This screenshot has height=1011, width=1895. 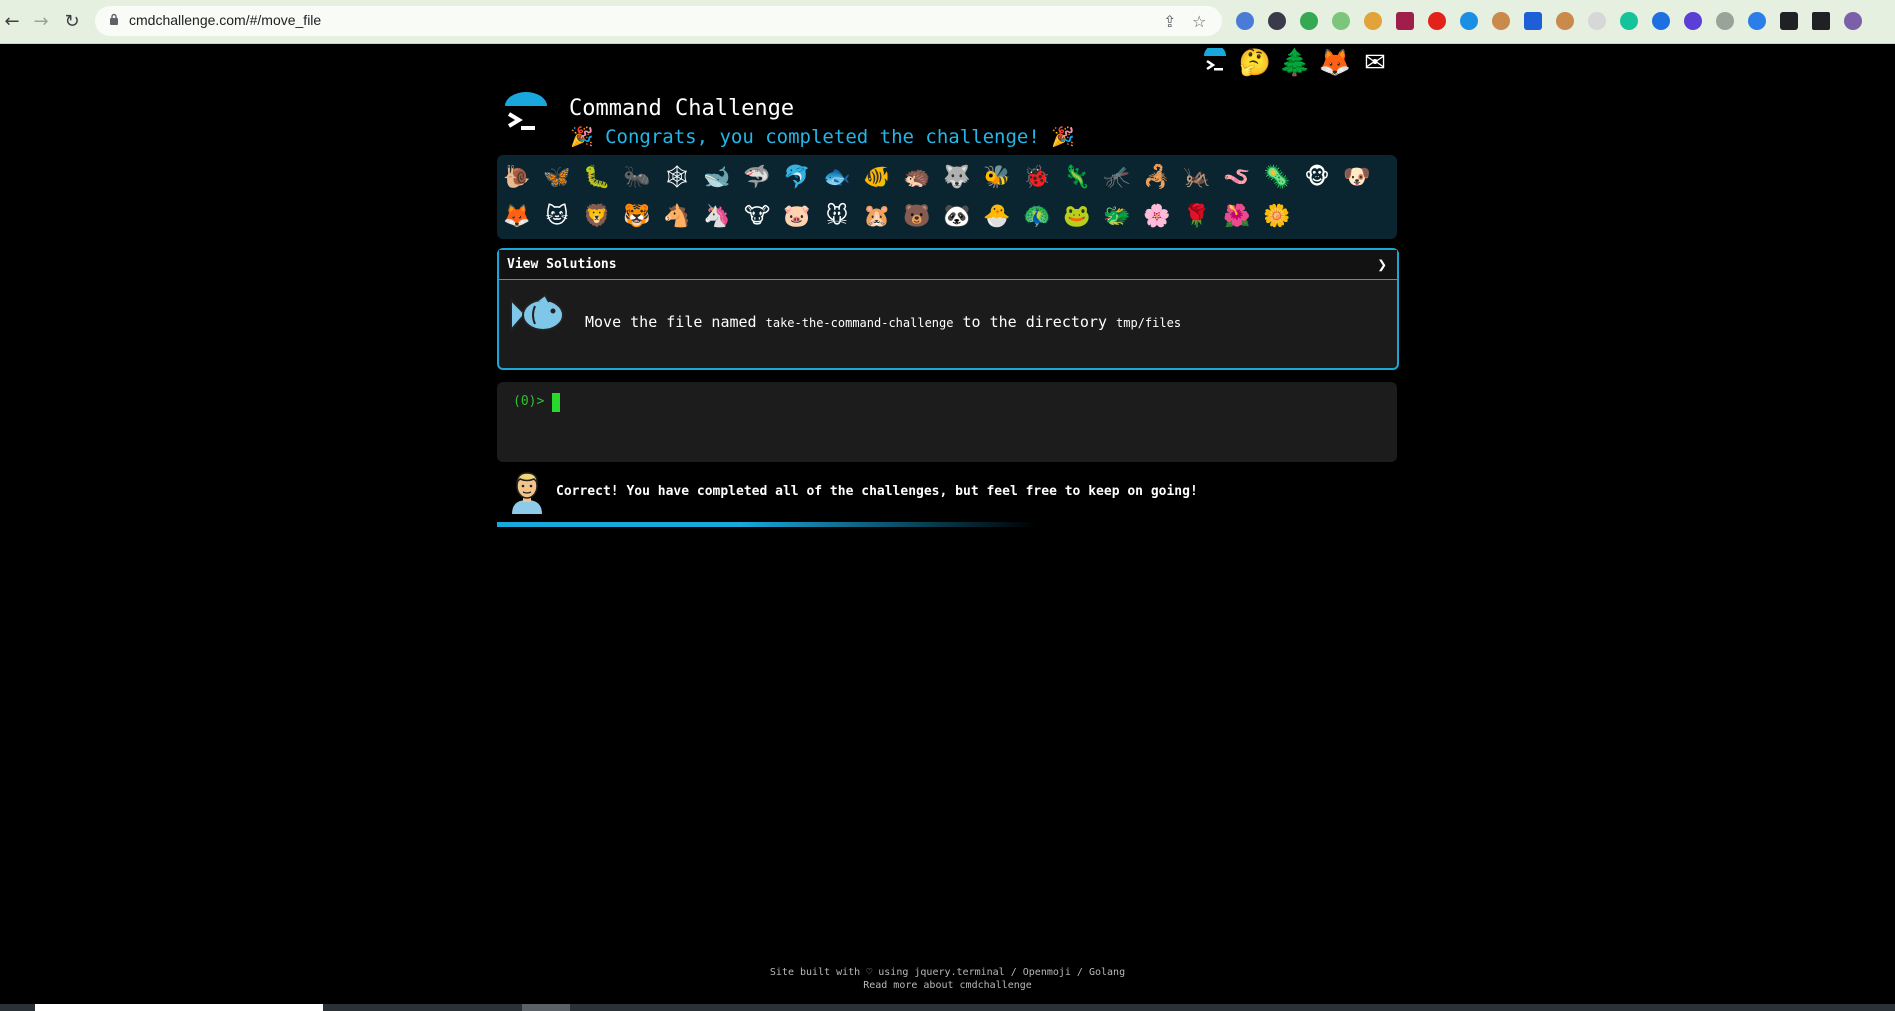 What do you see at coordinates (1853, 21) in the screenshot?
I see `profile-avatar` at bounding box center [1853, 21].